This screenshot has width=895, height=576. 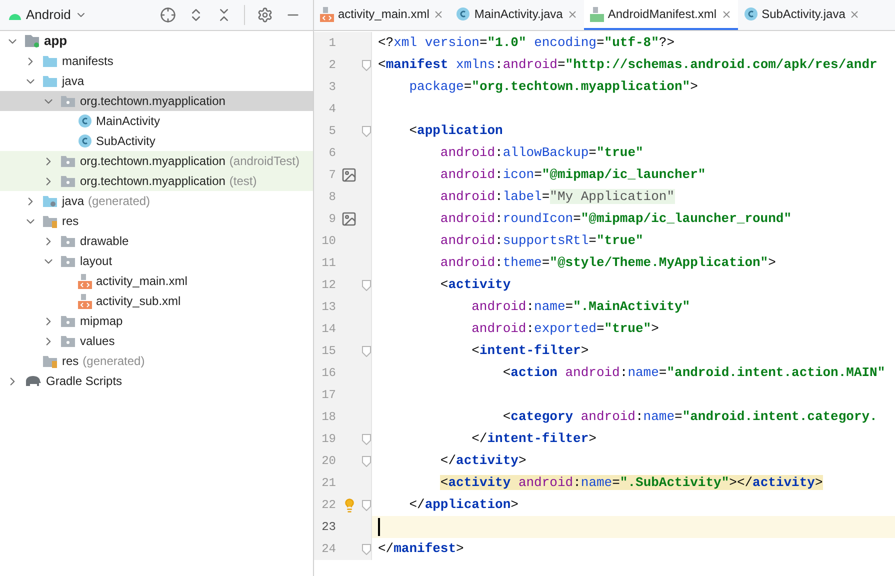 I want to click on view-dropdown: Android, so click(x=56, y=15).